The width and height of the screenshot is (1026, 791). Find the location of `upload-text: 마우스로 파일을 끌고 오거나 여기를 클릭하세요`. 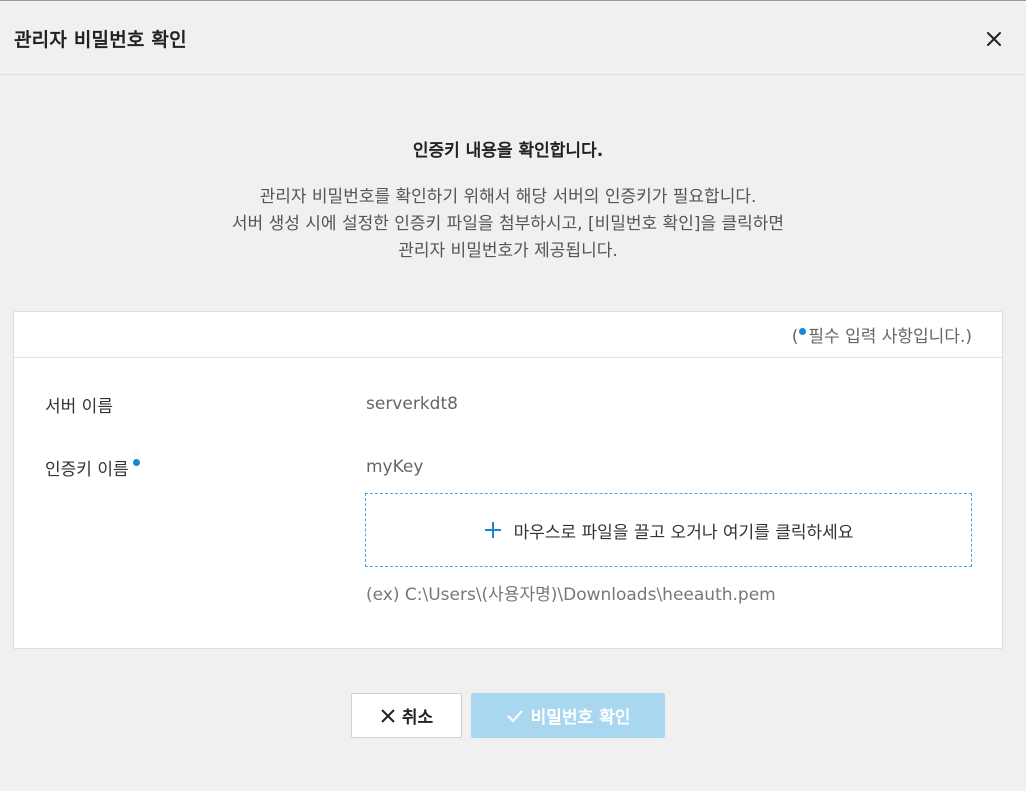

upload-text: 마우스로 파일을 끌고 오거나 여기를 클릭하세요 is located at coordinates (683, 532).